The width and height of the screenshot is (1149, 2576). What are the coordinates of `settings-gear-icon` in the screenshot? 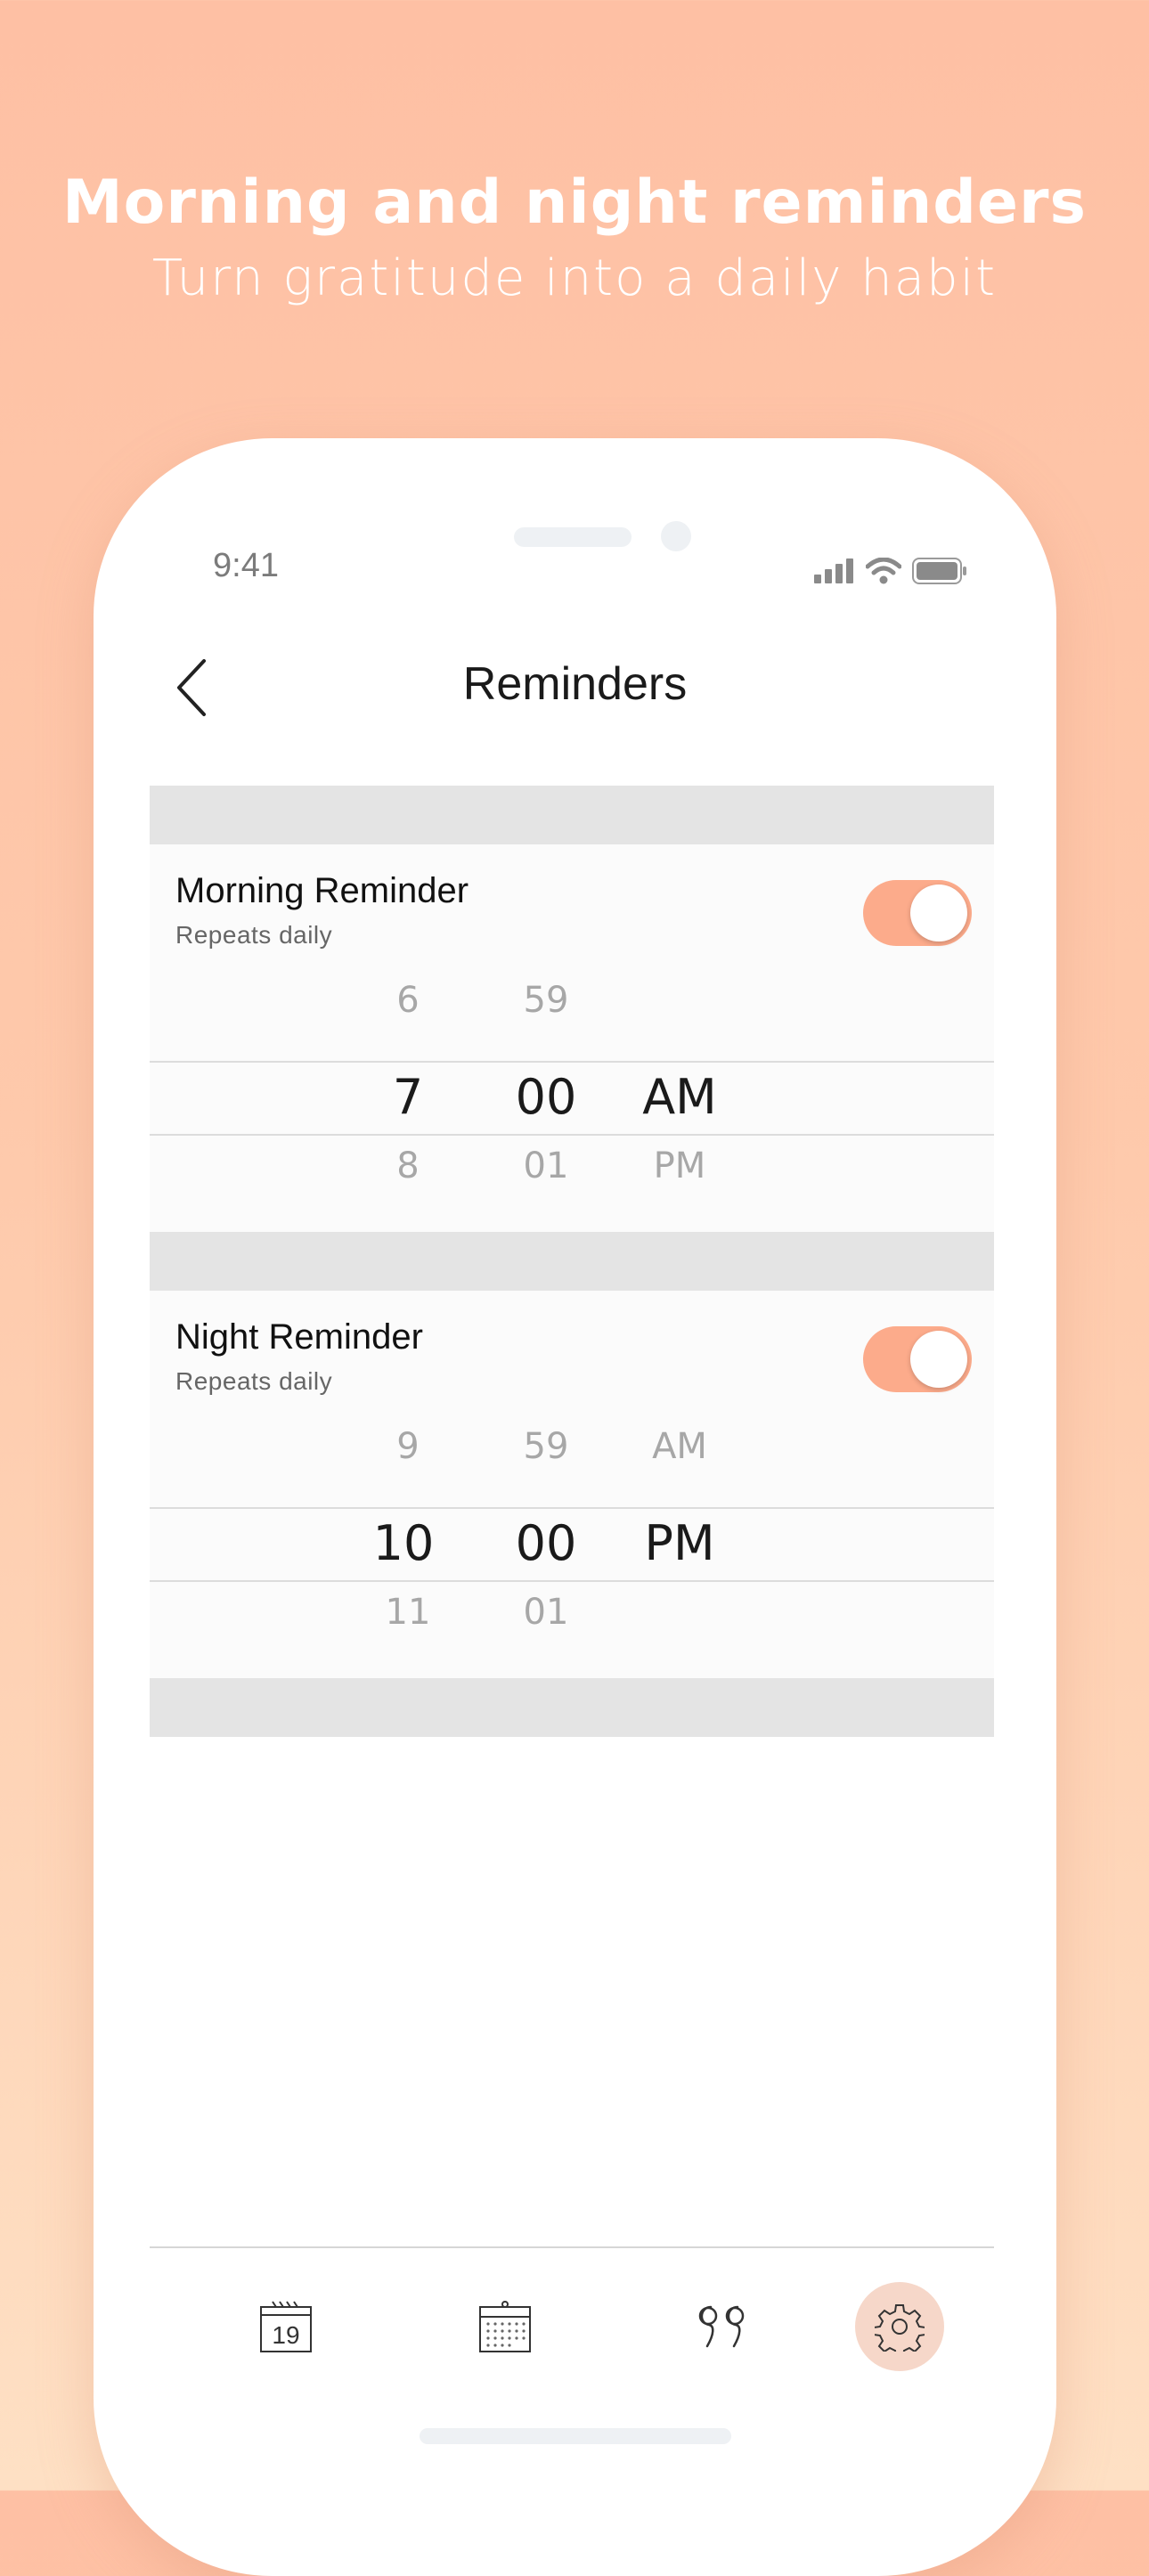 It's located at (900, 2328).